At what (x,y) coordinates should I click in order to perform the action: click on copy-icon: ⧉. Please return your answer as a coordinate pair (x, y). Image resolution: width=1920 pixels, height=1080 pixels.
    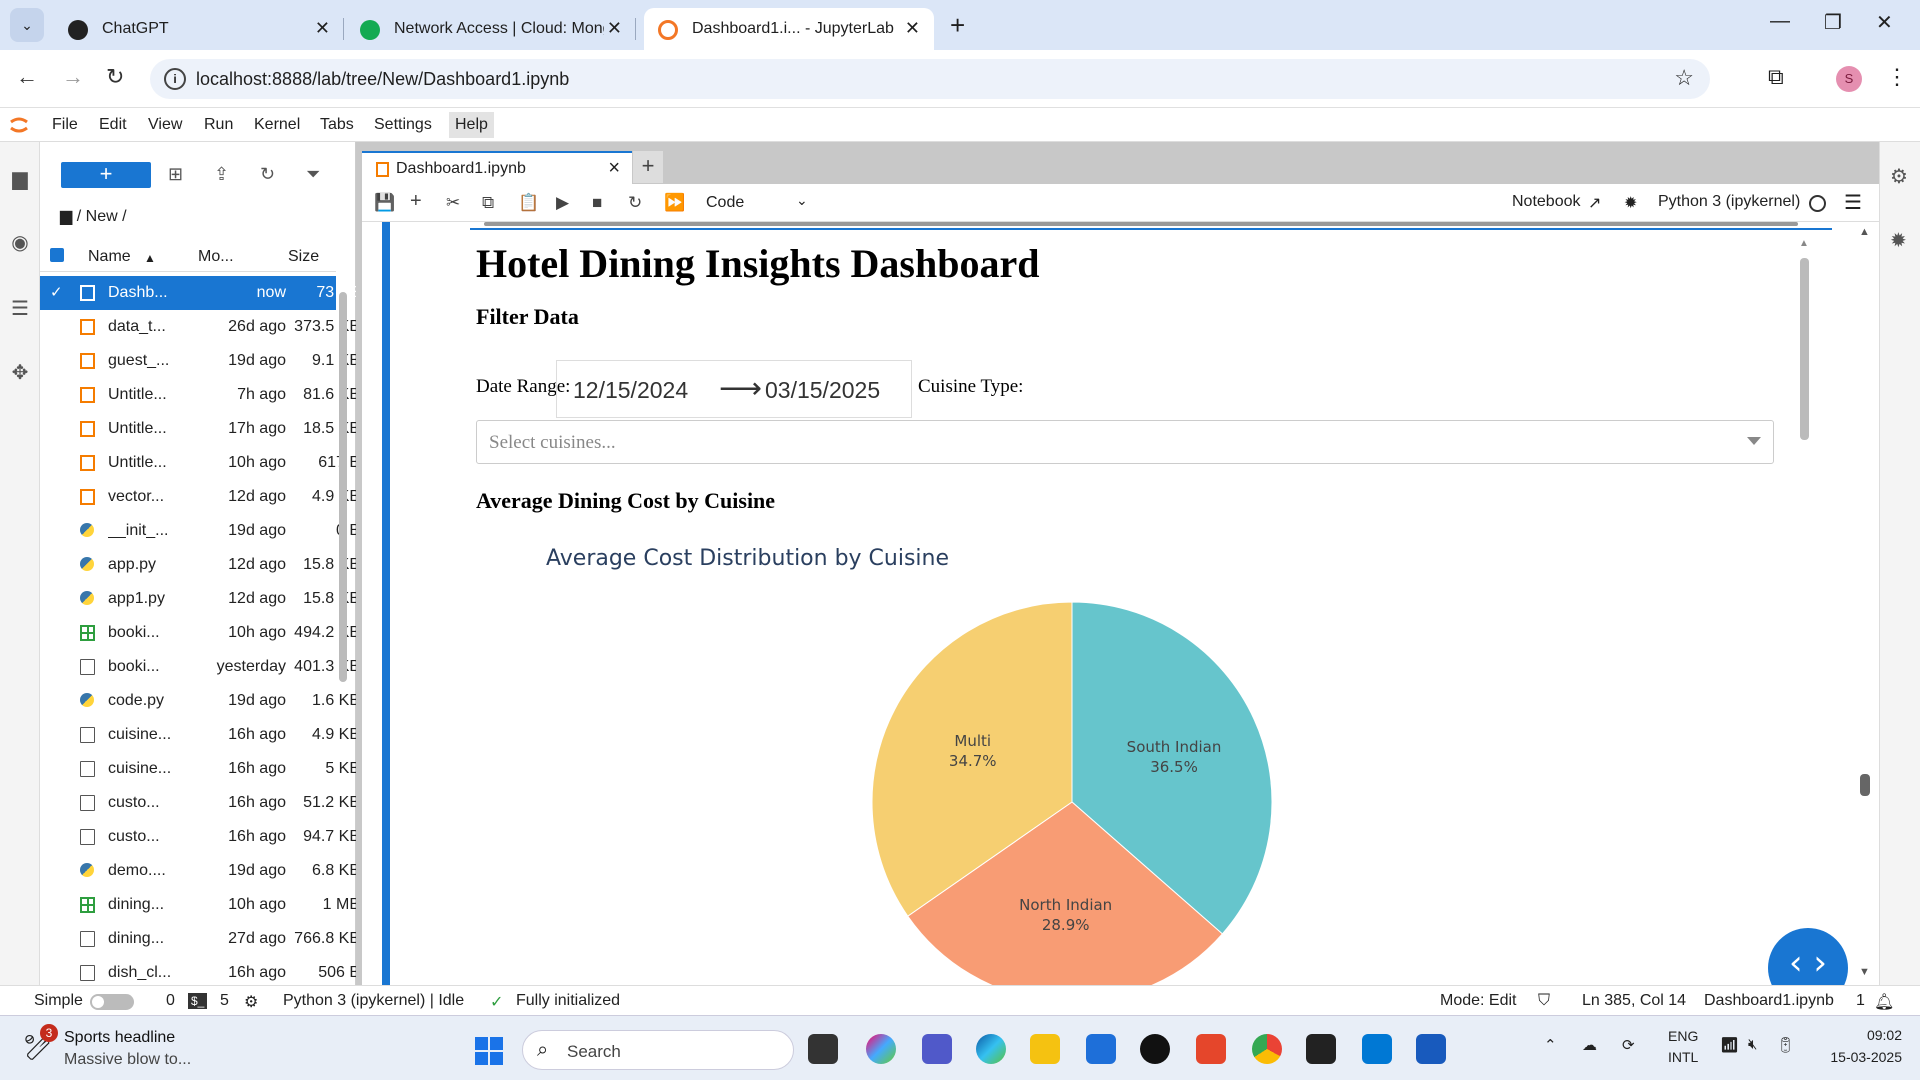
    Looking at the image, I should click on (488, 203).